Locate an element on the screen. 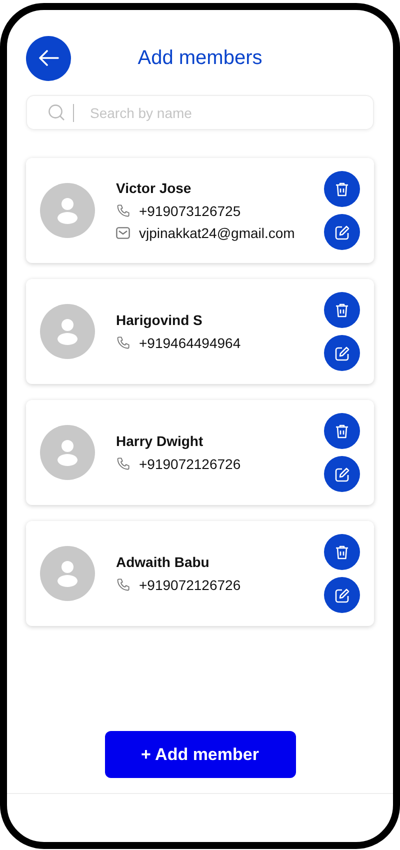 The image size is (400, 850). member-name: Harigovind S is located at coordinates (160, 320).